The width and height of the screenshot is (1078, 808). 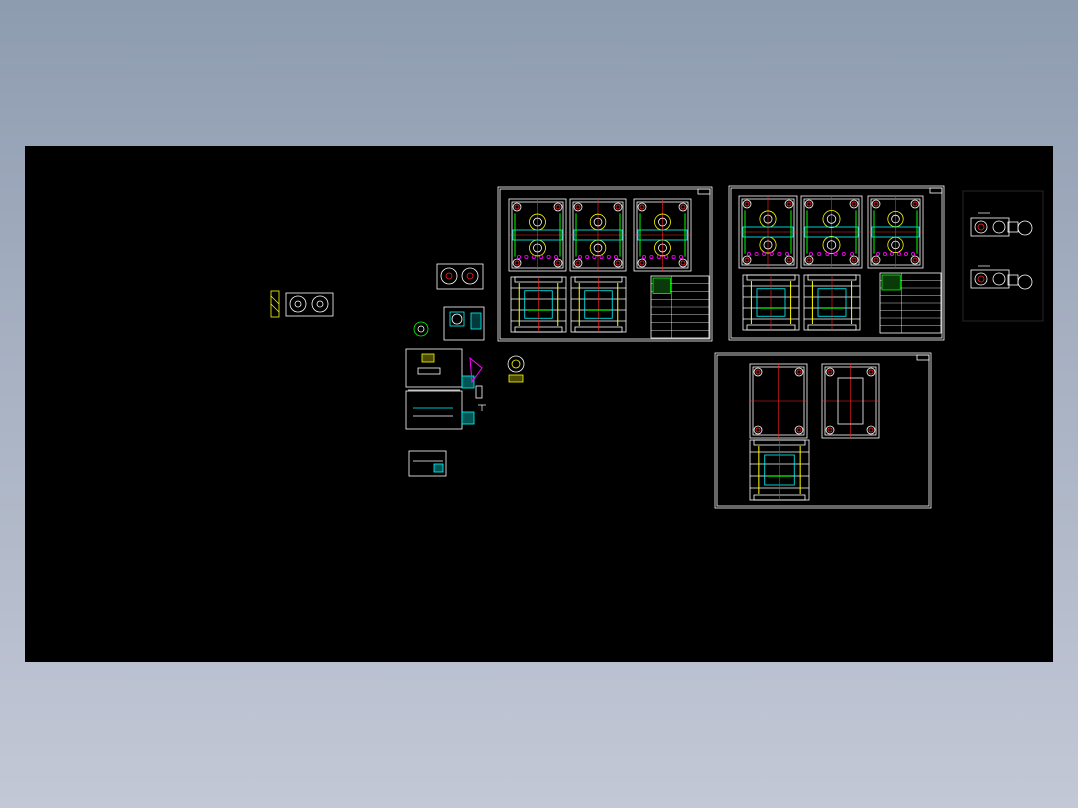 What do you see at coordinates (823, 430) in the screenshot?
I see `mold-base-sheet` at bounding box center [823, 430].